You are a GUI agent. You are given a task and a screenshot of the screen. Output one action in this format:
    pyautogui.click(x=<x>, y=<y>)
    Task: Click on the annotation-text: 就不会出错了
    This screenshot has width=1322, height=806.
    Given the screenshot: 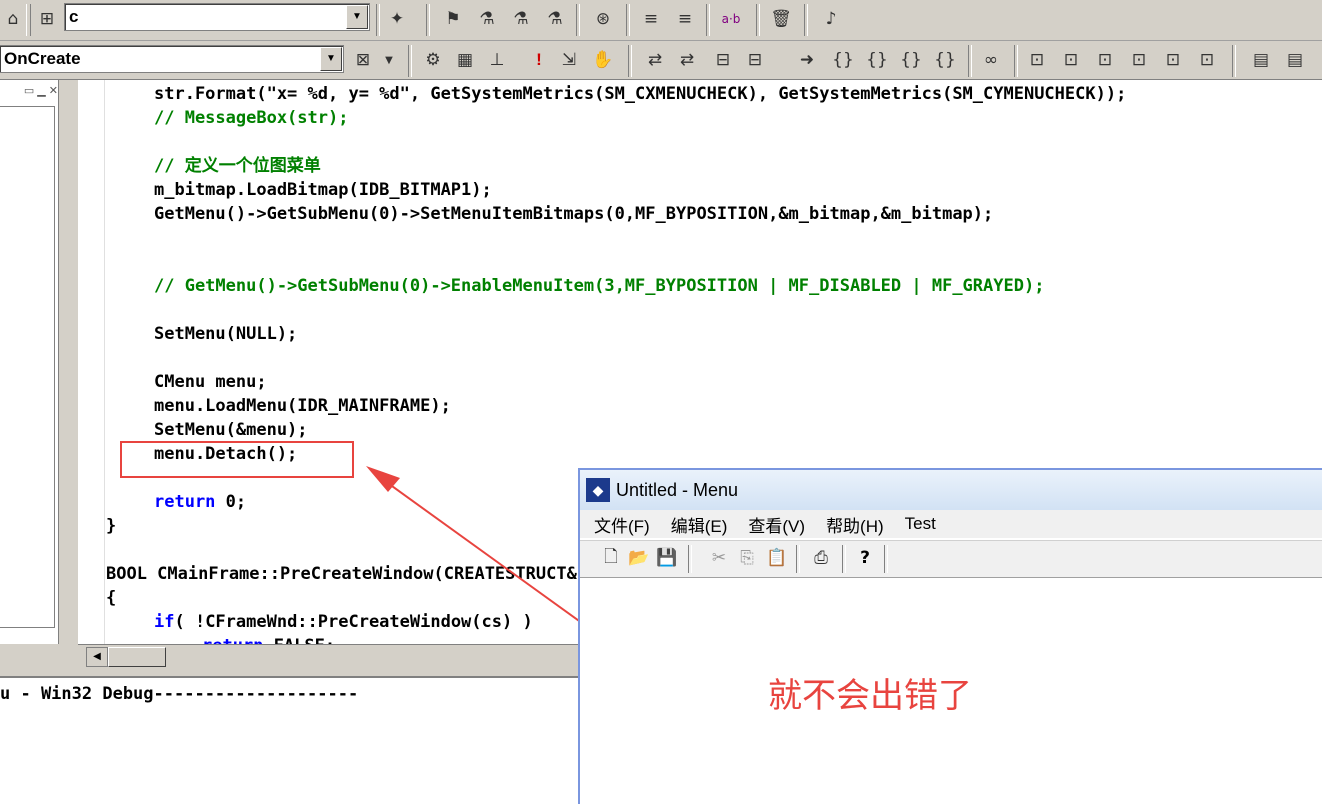 What is the action you would take?
    pyautogui.click(x=870, y=696)
    